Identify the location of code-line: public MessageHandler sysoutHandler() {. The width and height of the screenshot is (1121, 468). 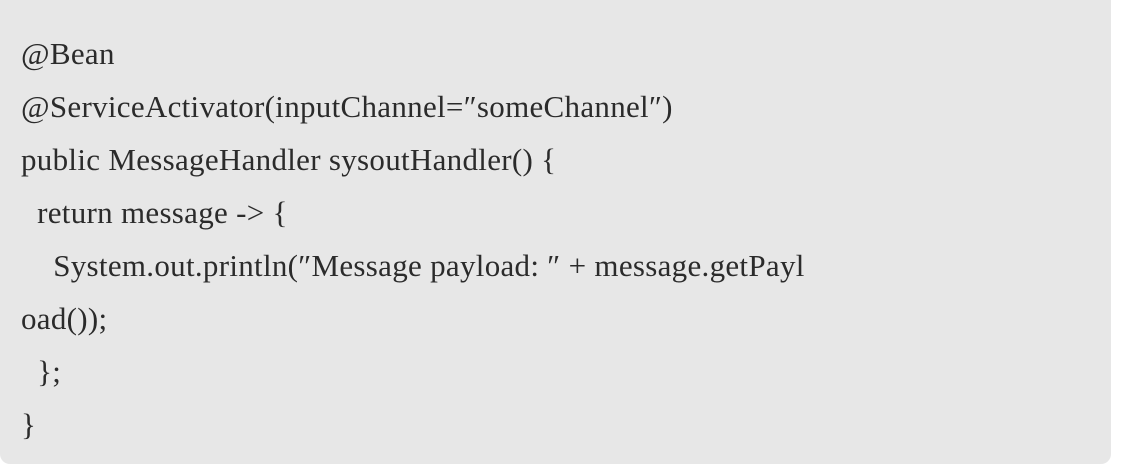
(289, 159).